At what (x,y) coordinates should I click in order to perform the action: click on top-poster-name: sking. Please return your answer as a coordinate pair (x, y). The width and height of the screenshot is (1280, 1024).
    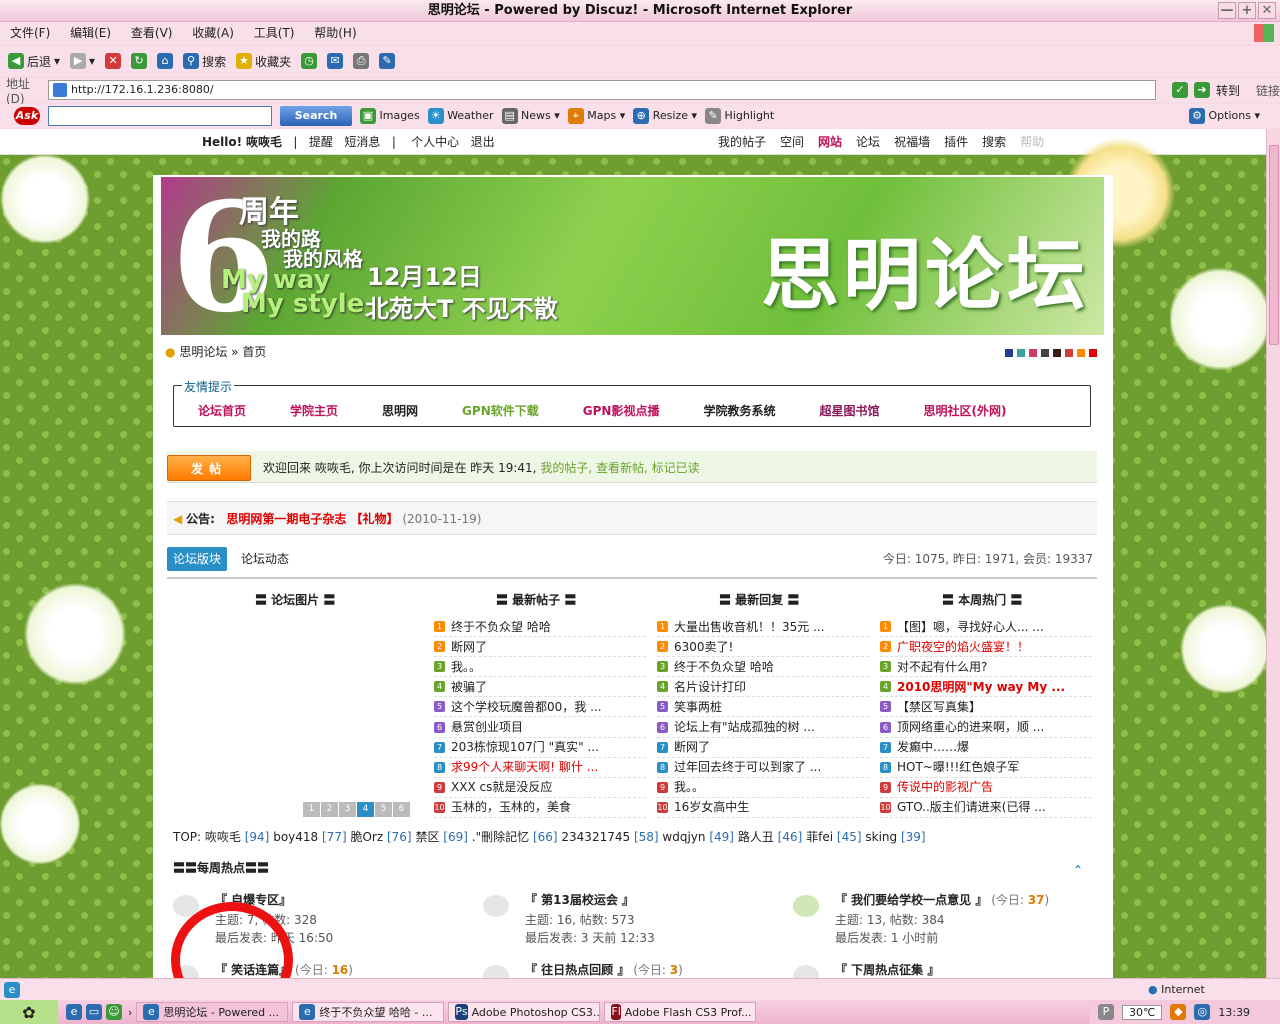
    Looking at the image, I should click on (881, 837).